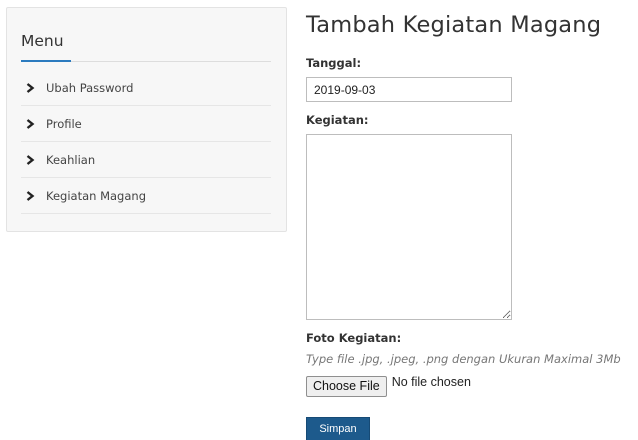 This screenshot has width=638, height=440. I want to click on sidebar-item-profile: Profile, so click(146, 124).